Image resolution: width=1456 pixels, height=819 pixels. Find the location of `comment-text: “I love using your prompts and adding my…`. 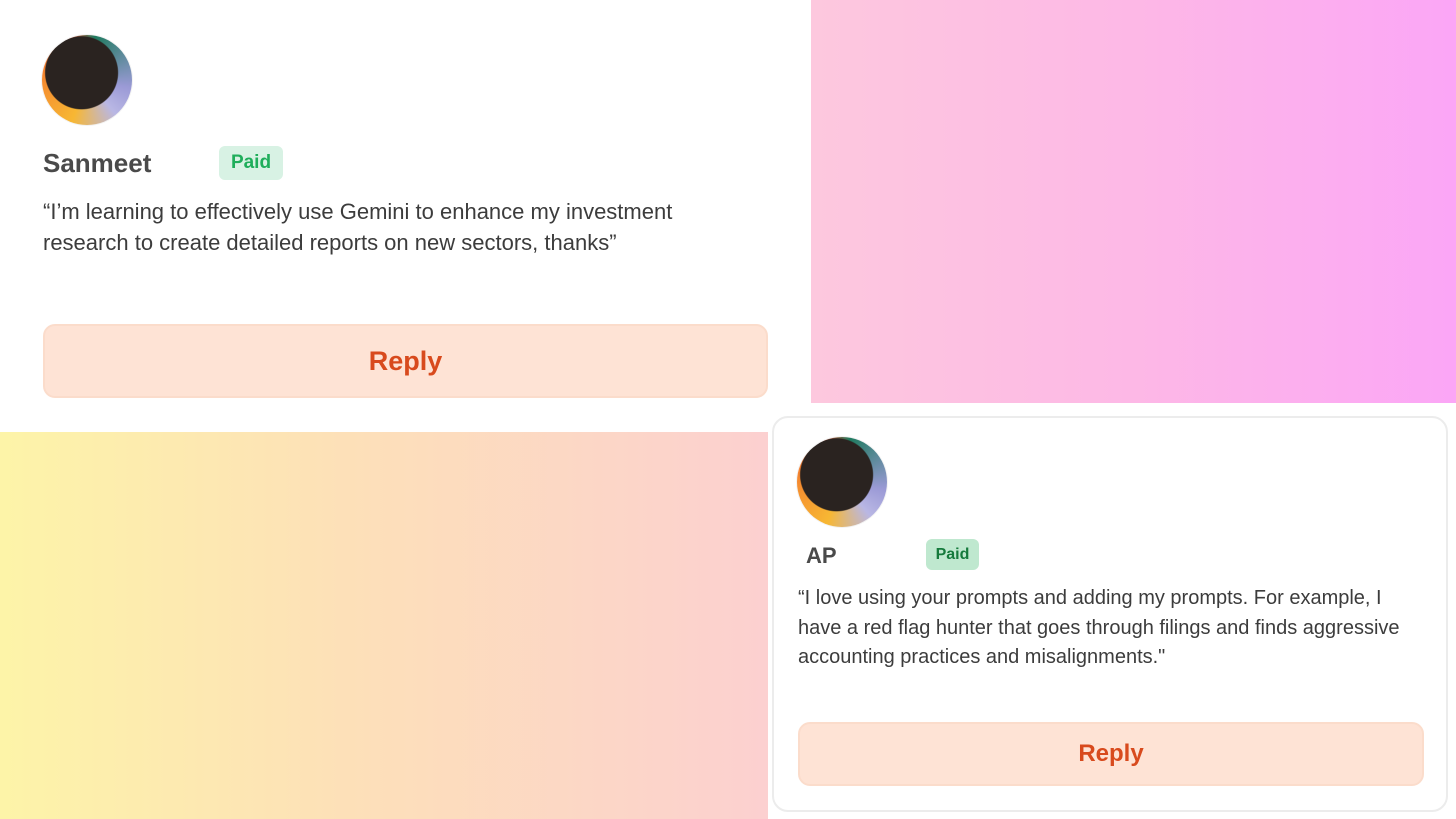

comment-text: “I love using your prompts and adding my… is located at coordinates (1118, 628).